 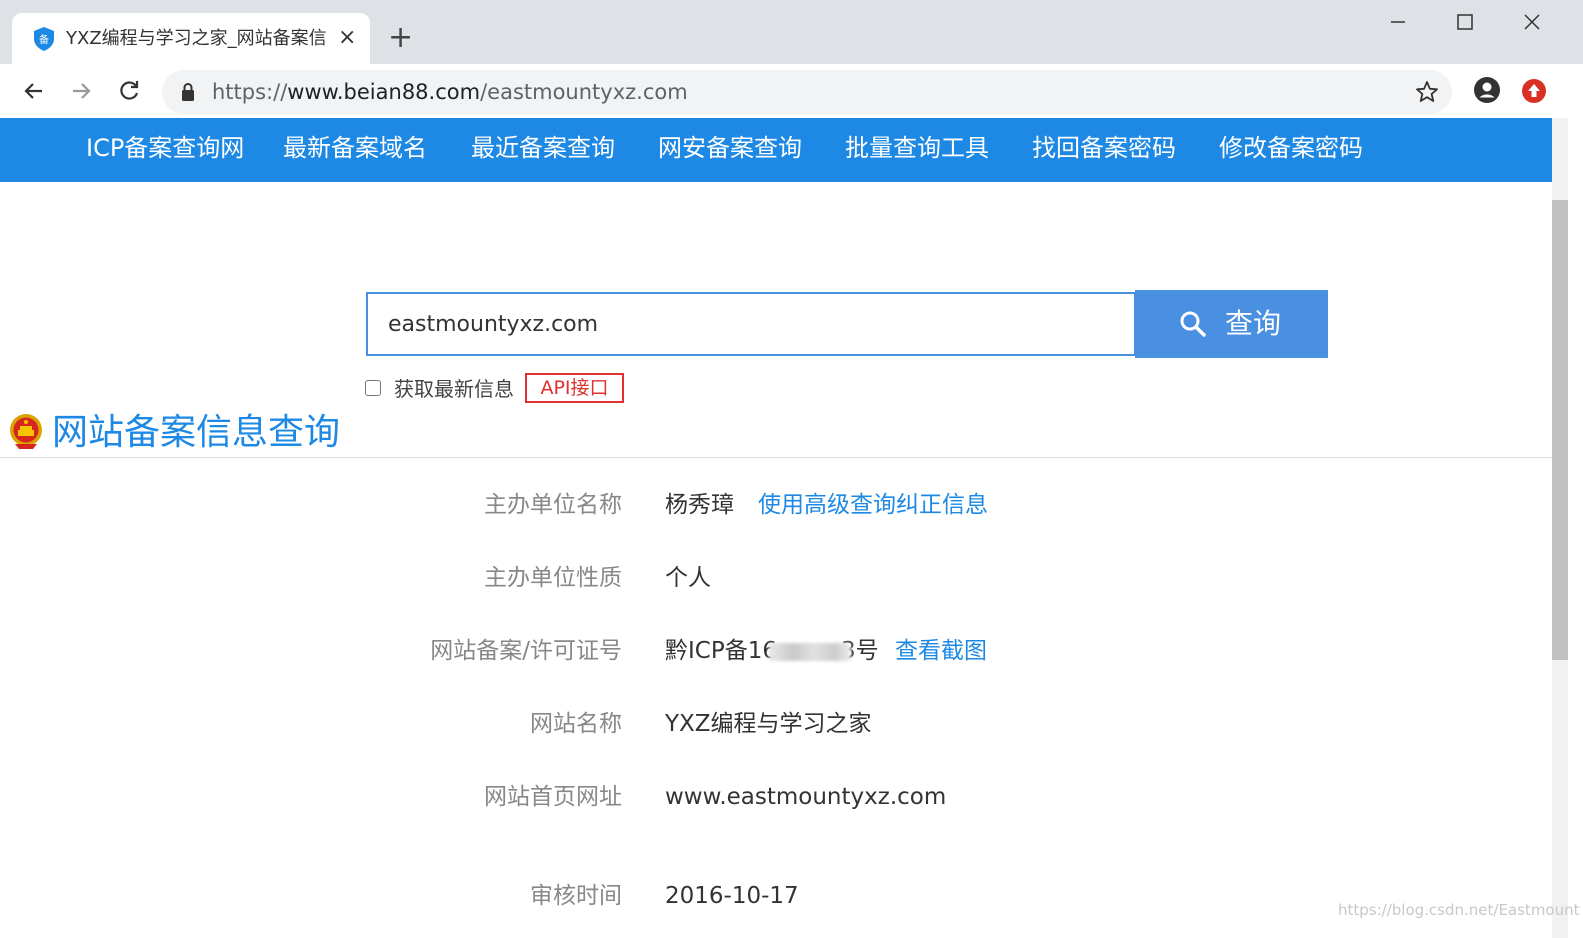 What do you see at coordinates (355, 148) in the screenshot?
I see `nav-item-latest-domains: 最新备案域名` at bounding box center [355, 148].